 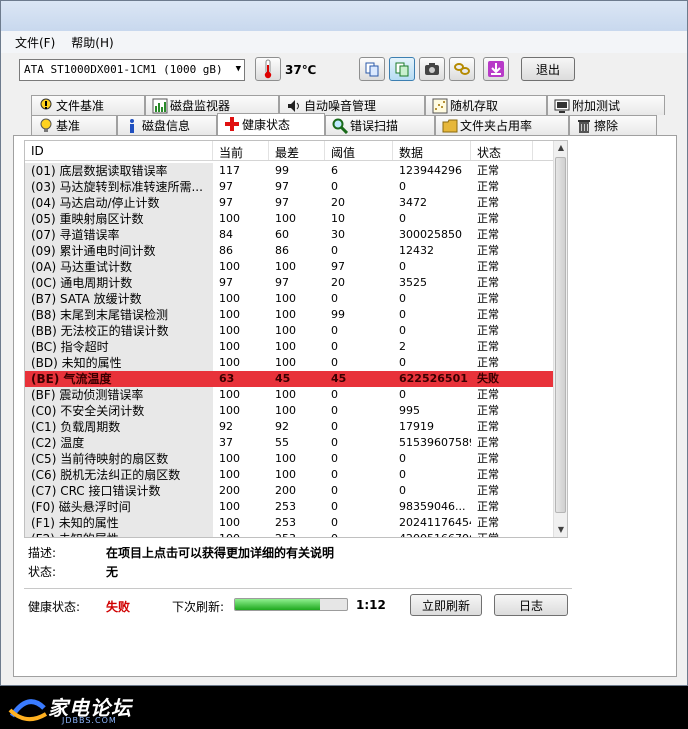 What do you see at coordinates (28, 710) in the screenshot?
I see `watermark-logo-icon` at bounding box center [28, 710].